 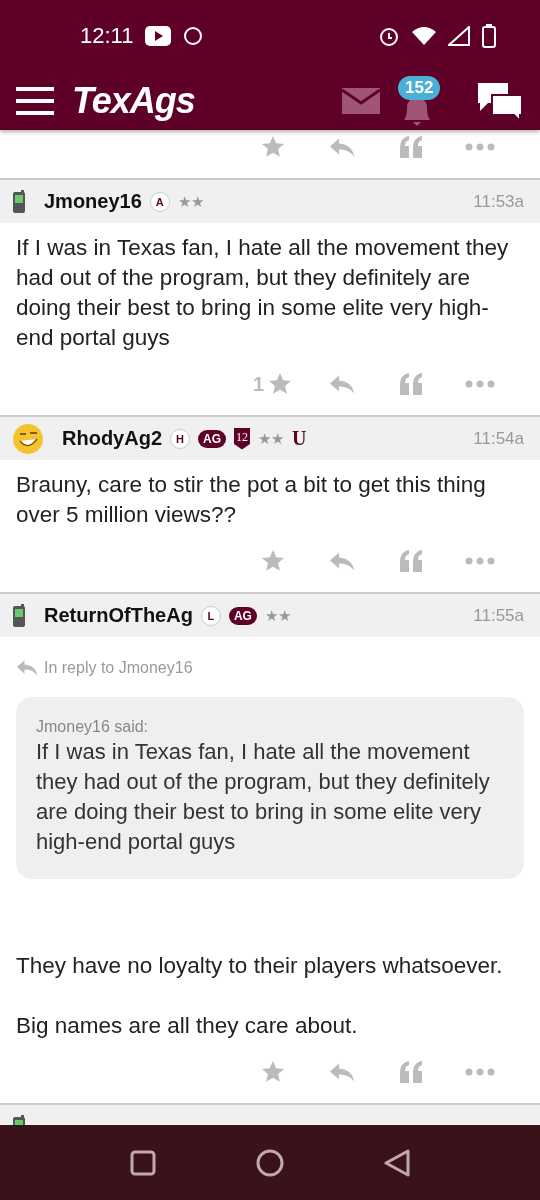 I want to click on grinning-face-icon, so click(x=28, y=438).